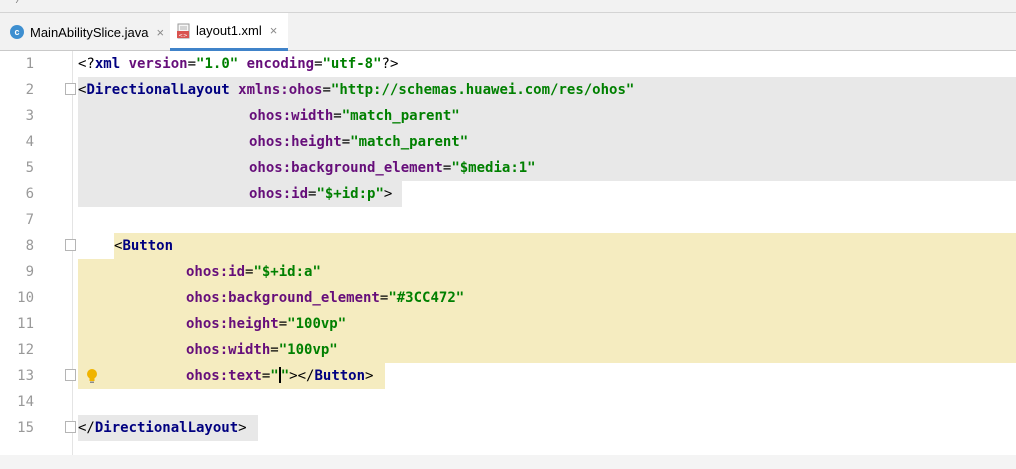 This screenshot has height=469, width=1016. What do you see at coordinates (253, 272) in the screenshot?
I see `line-code: ohos:id="$+id:a"` at bounding box center [253, 272].